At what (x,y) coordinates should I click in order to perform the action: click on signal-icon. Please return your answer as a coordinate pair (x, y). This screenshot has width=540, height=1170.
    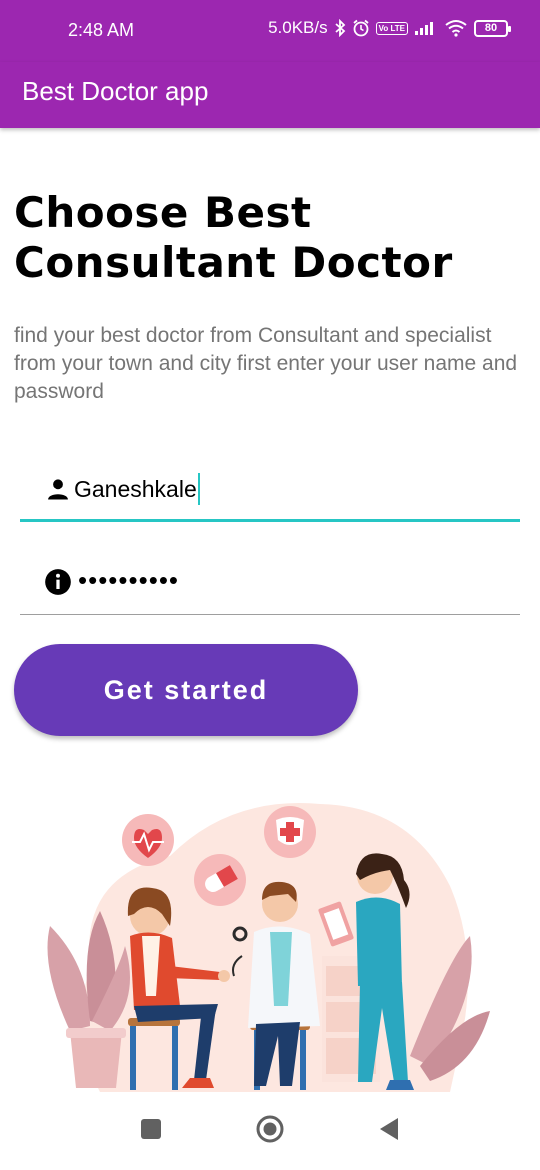
    Looking at the image, I should click on (424, 28).